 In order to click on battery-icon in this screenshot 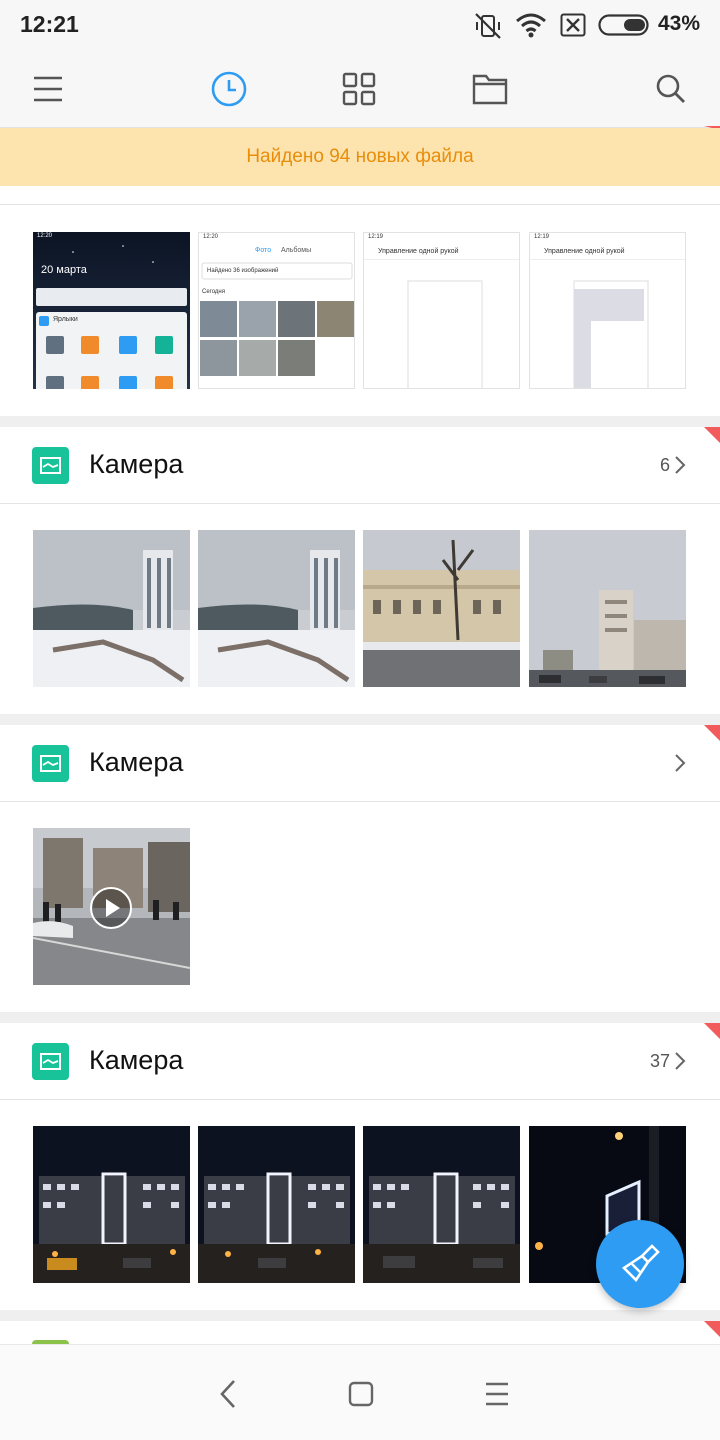, I will do `click(623, 25)`.